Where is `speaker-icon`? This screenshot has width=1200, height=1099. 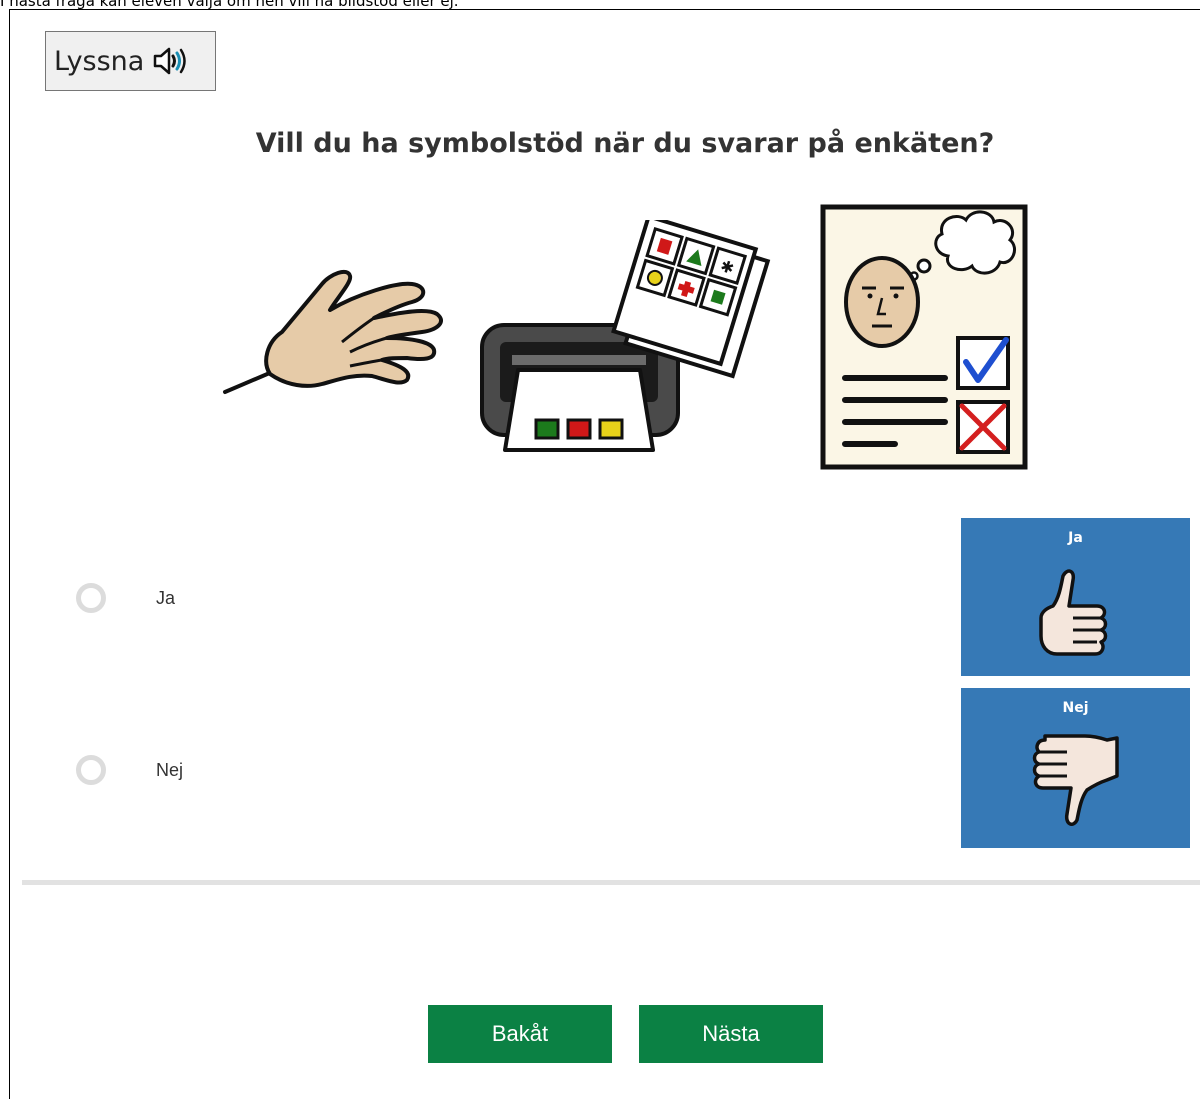
speaker-icon is located at coordinates (169, 61).